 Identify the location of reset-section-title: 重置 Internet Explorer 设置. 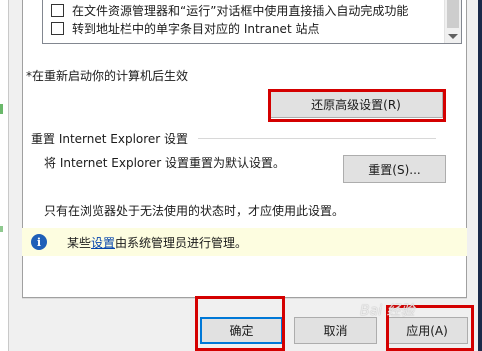
(110, 139).